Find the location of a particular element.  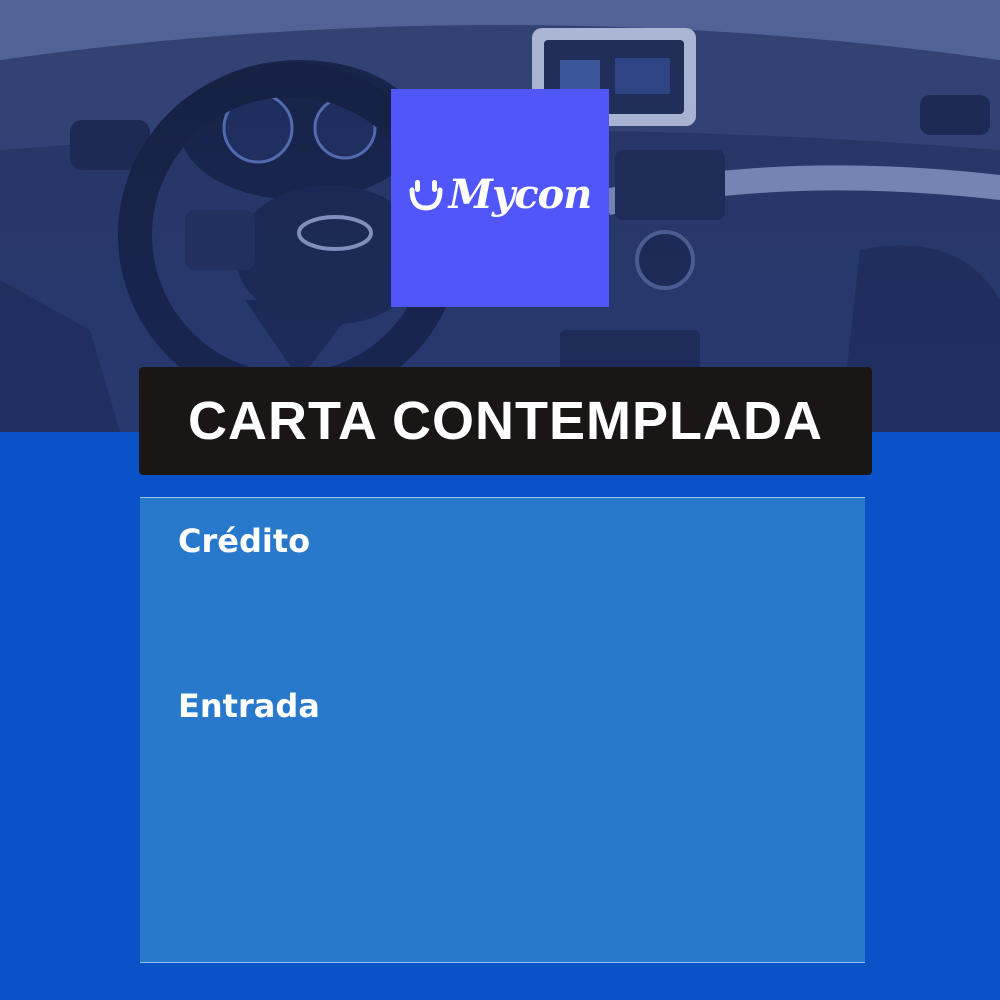

page-title: CARTA CONTEMPLADA is located at coordinates (505, 421).